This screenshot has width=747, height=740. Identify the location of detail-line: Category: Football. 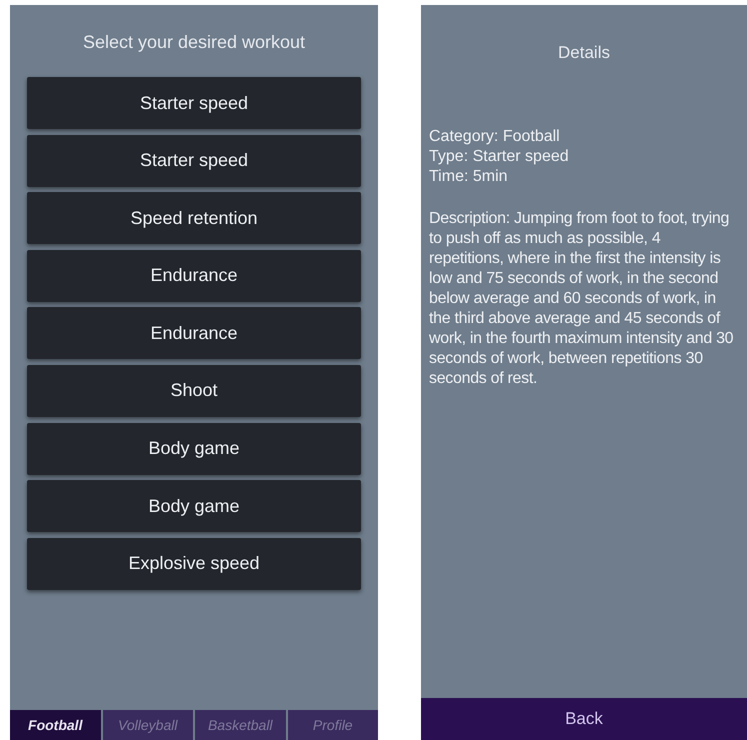
(495, 137).